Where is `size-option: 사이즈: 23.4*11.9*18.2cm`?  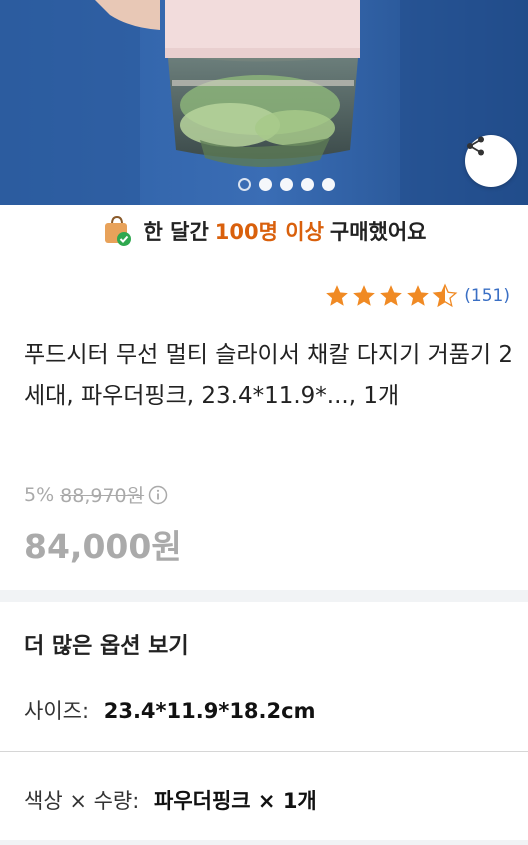
size-option: 사이즈: 23.4*11.9*18.2cm is located at coordinates (169, 710).